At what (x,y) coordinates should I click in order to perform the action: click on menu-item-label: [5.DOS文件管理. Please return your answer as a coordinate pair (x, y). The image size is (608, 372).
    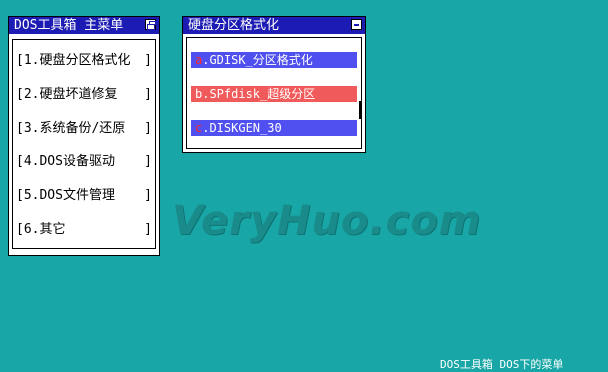
    Looking at the image, I should click on (65, 195).